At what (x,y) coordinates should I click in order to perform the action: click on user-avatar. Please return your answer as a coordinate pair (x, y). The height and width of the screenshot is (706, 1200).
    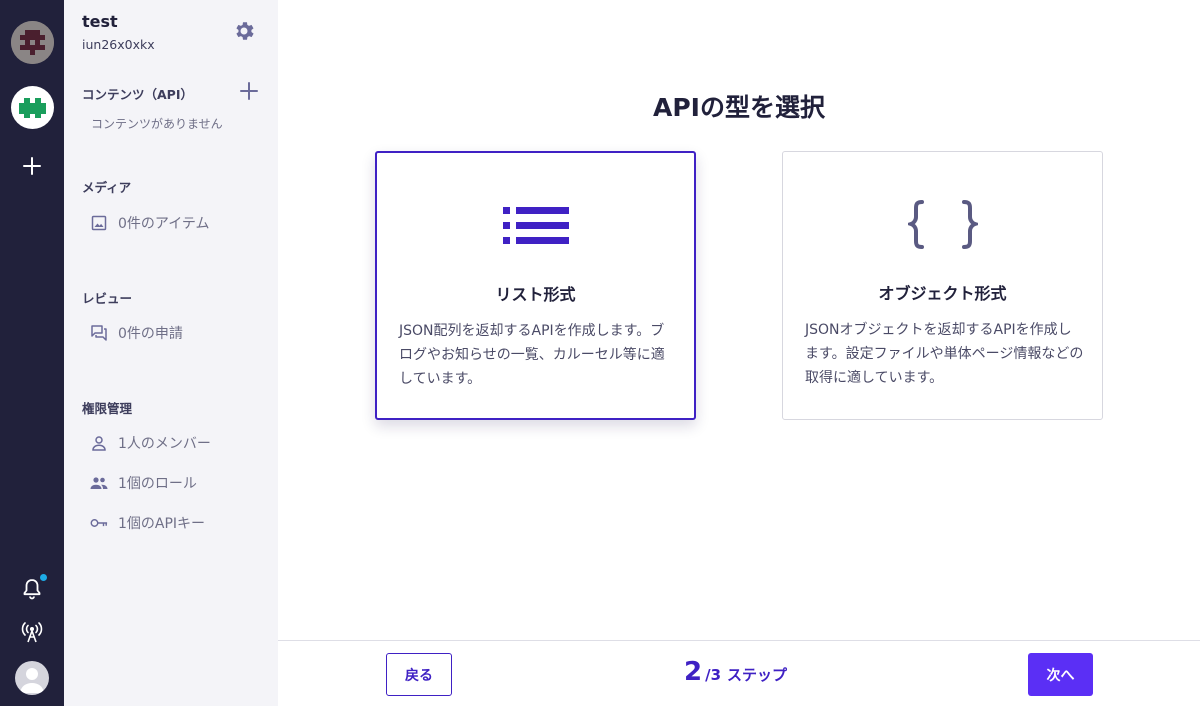
    Looking at the image, I should click on (32, 678).